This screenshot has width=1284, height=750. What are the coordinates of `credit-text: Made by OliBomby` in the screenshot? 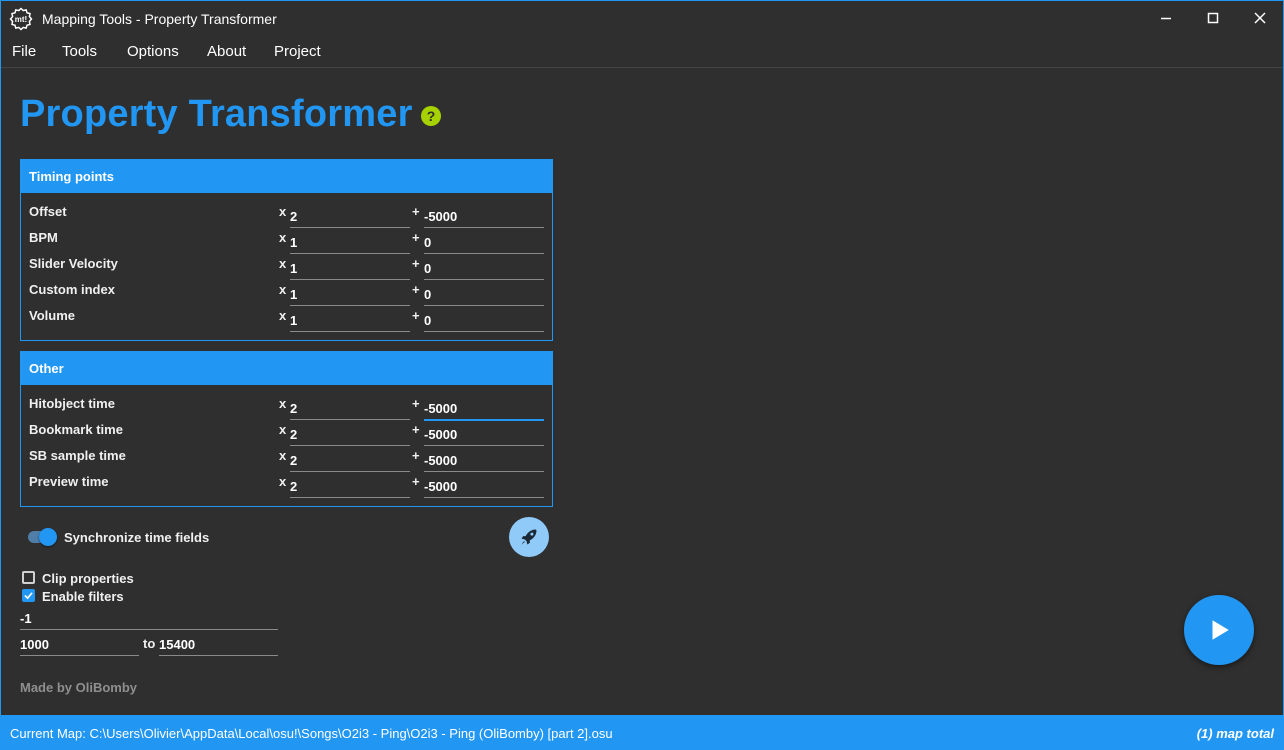 It's located at (79, 687).